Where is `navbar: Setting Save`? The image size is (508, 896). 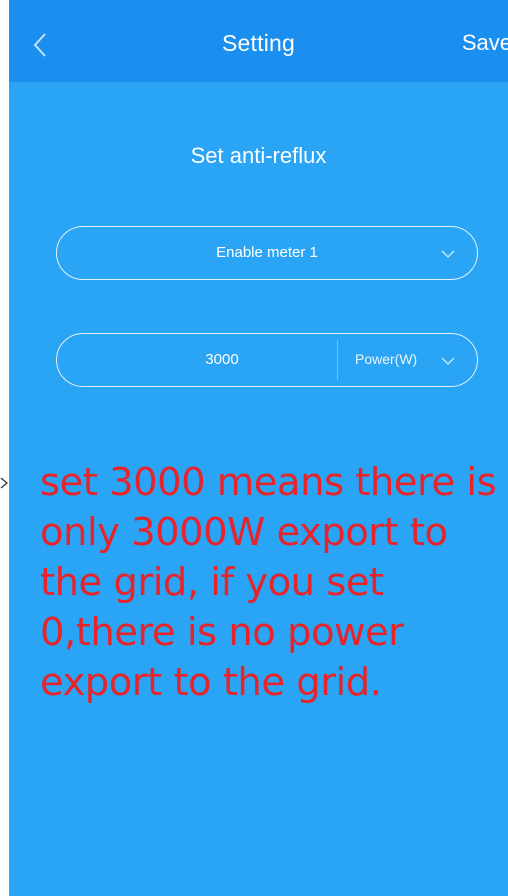 navbar: Setting Save is located at coordinates (258, 41).